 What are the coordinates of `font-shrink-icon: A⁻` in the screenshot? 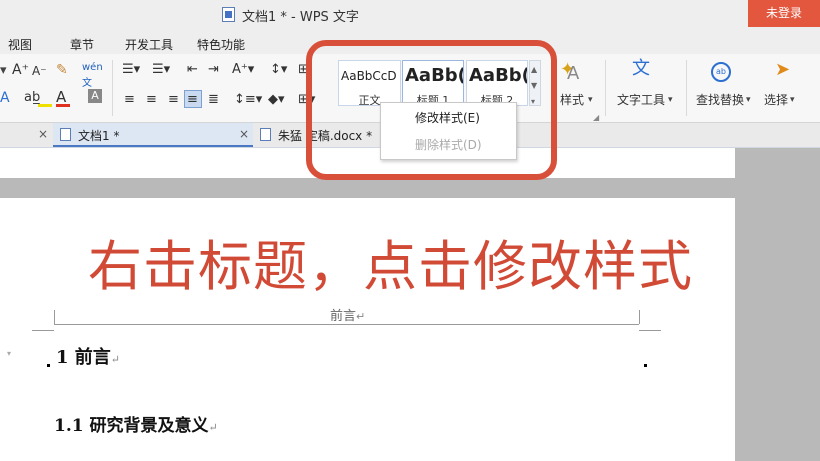 It's located at (39, 71).